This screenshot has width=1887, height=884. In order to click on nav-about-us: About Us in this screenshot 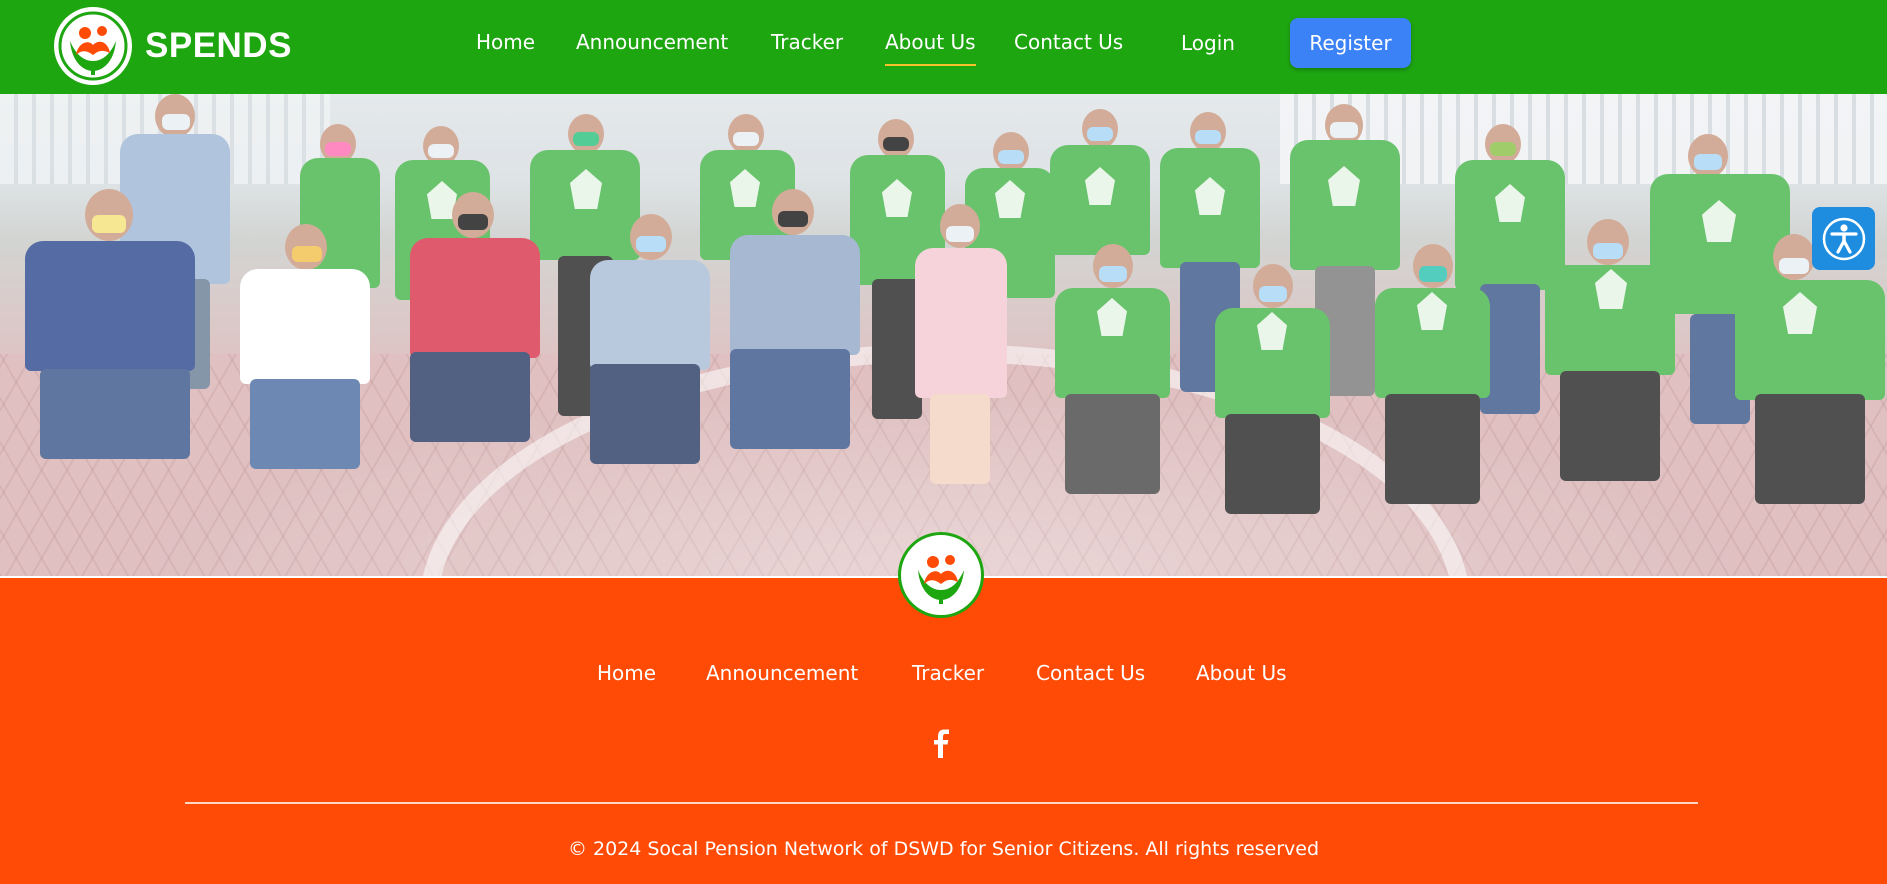, I will do `click(930, 48)`.